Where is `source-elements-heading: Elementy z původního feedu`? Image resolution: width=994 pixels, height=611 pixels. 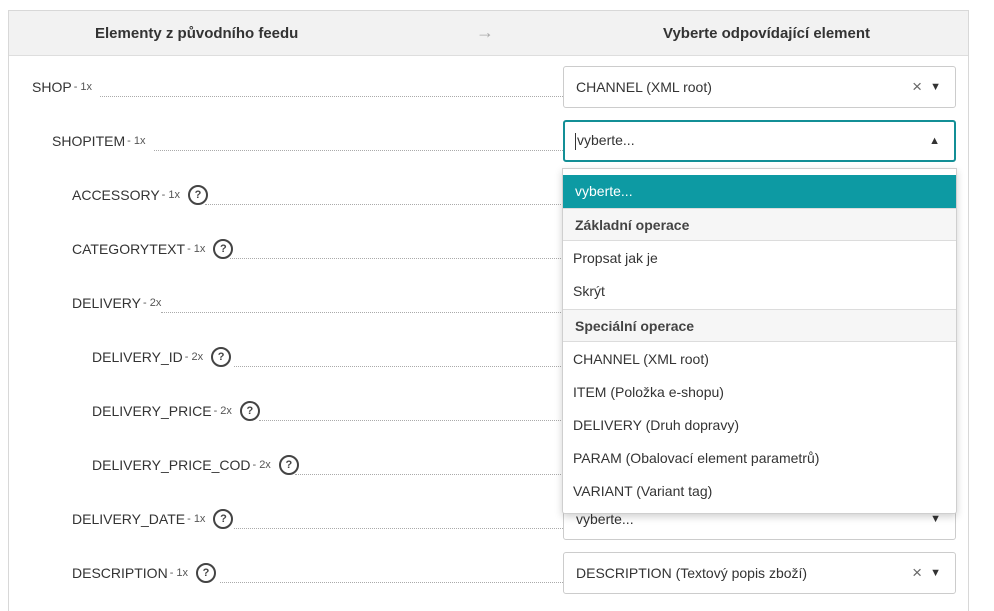 source-elements-heading: Elementy z původního feedu is located at coordinates (197, 33).